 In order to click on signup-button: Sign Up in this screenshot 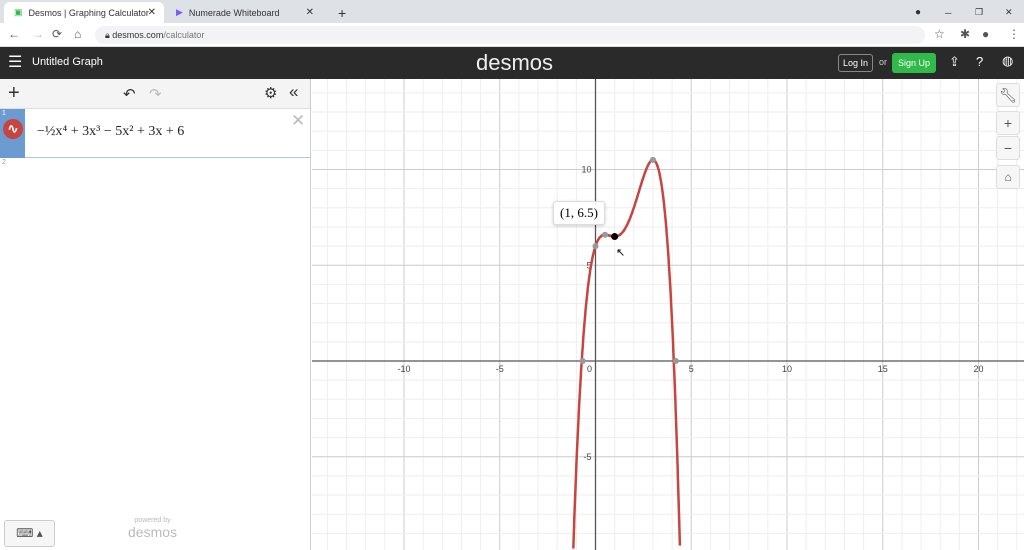, I will do `click(914, 63)`.